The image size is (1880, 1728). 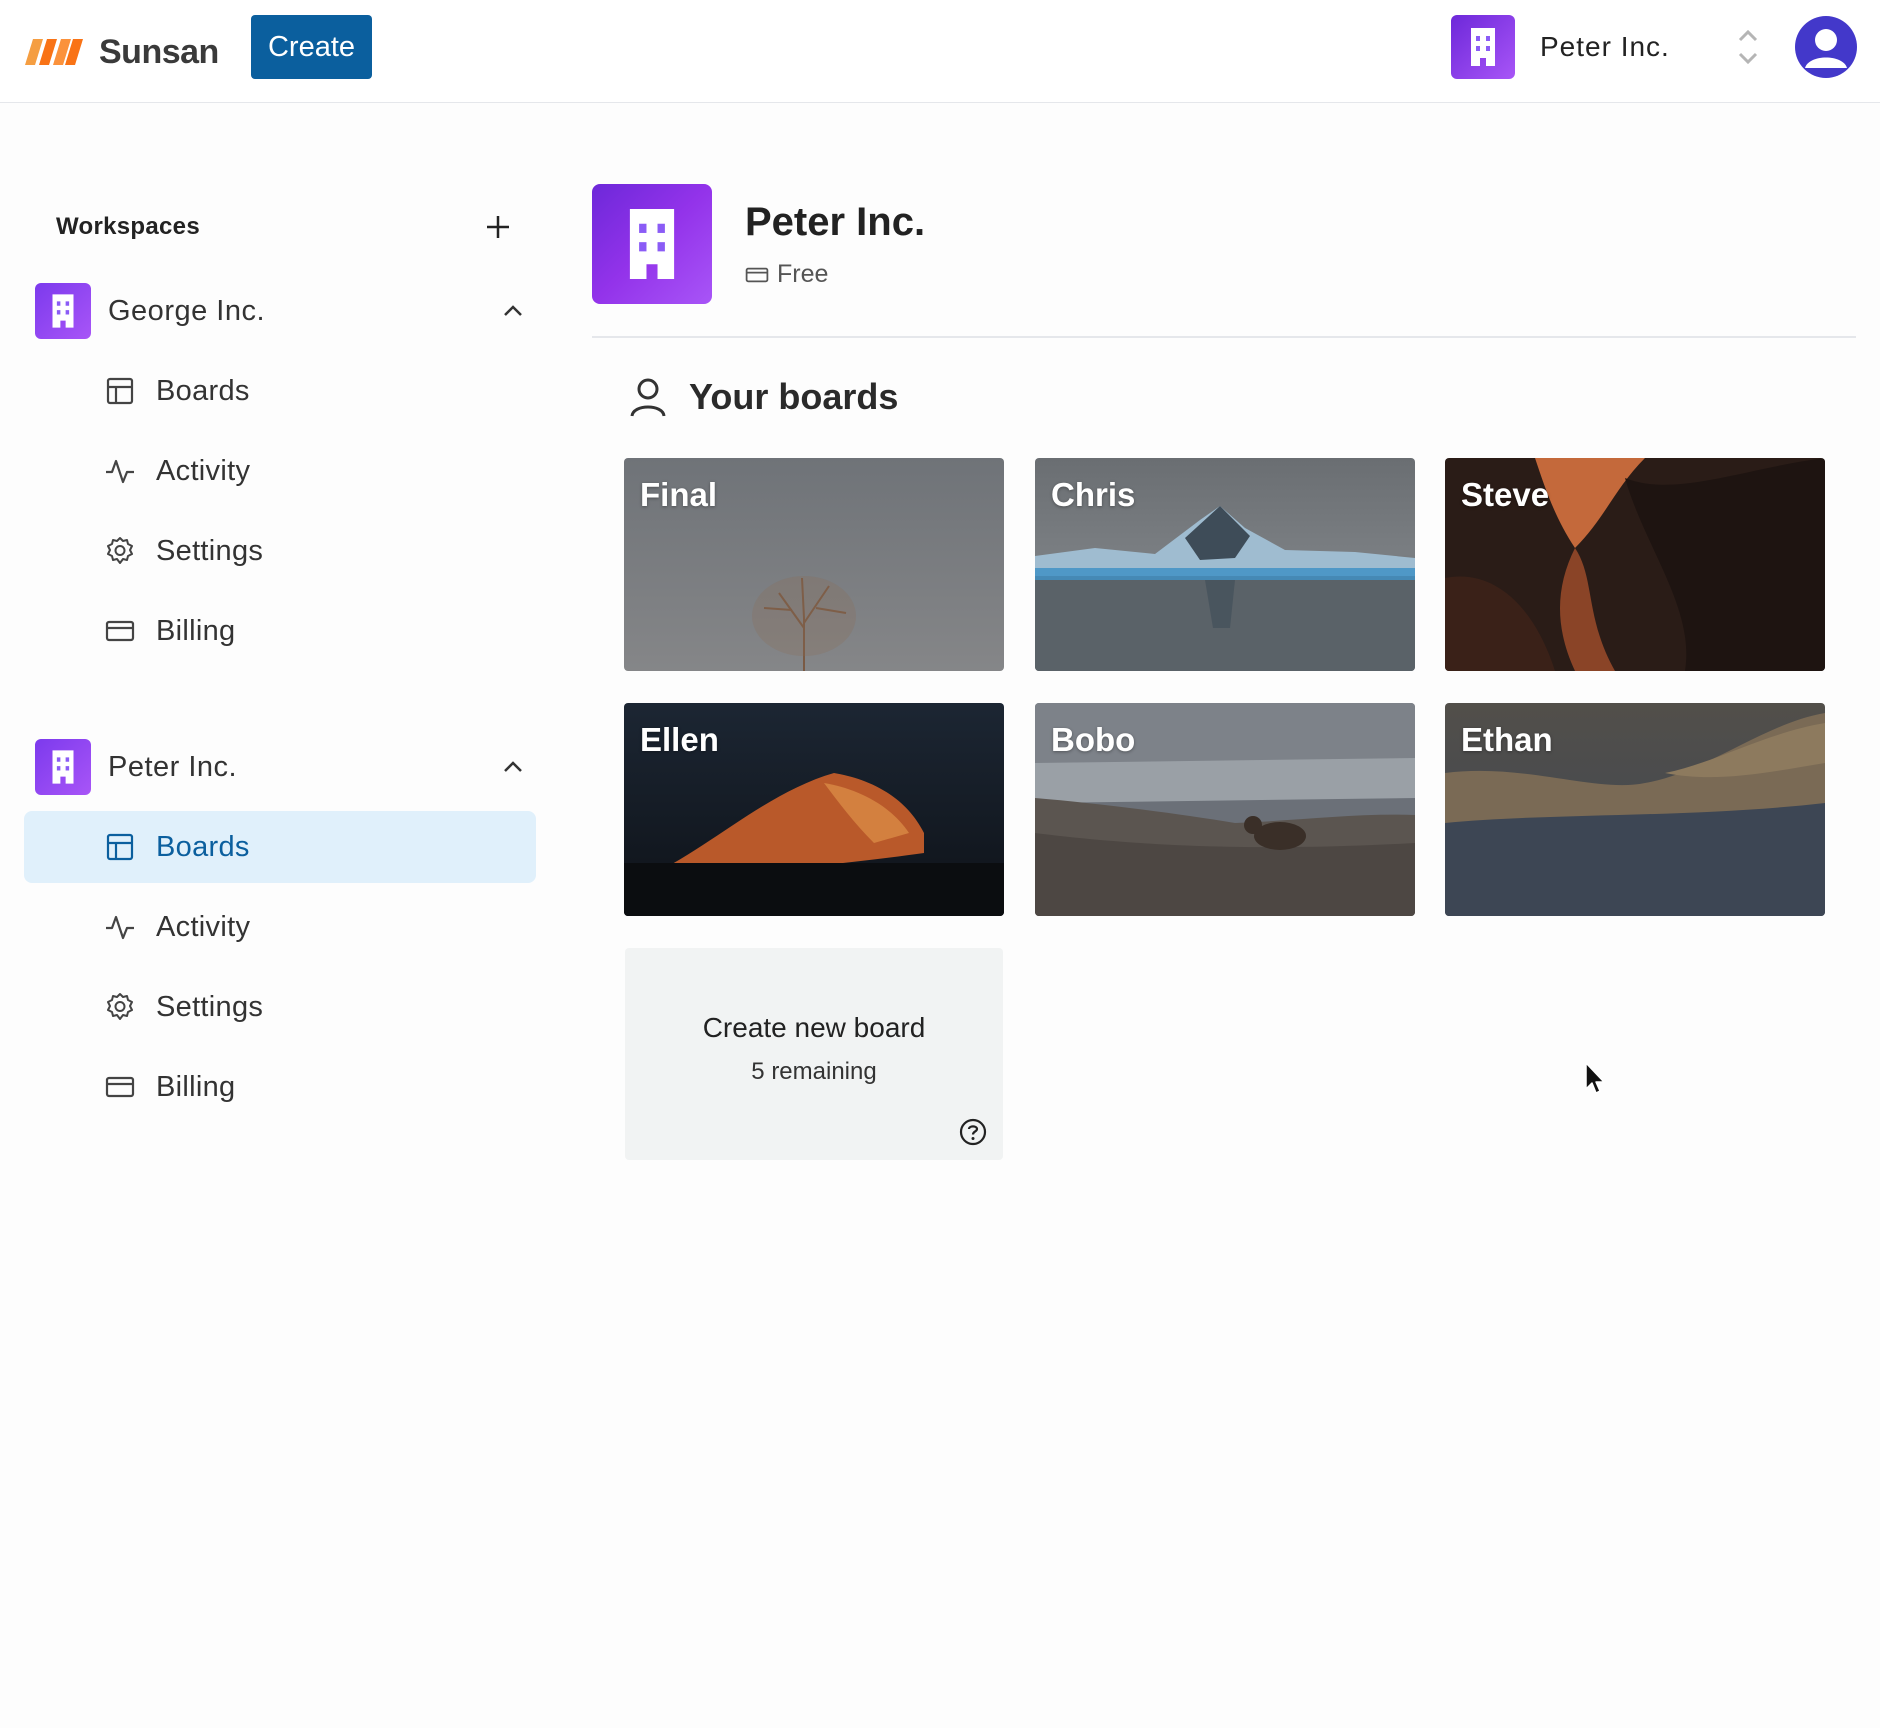 What do you see at coordinates (1635, 564) in the screenshot?
I see `board-card-steve: Steve` at bounding box center [1635, 564].